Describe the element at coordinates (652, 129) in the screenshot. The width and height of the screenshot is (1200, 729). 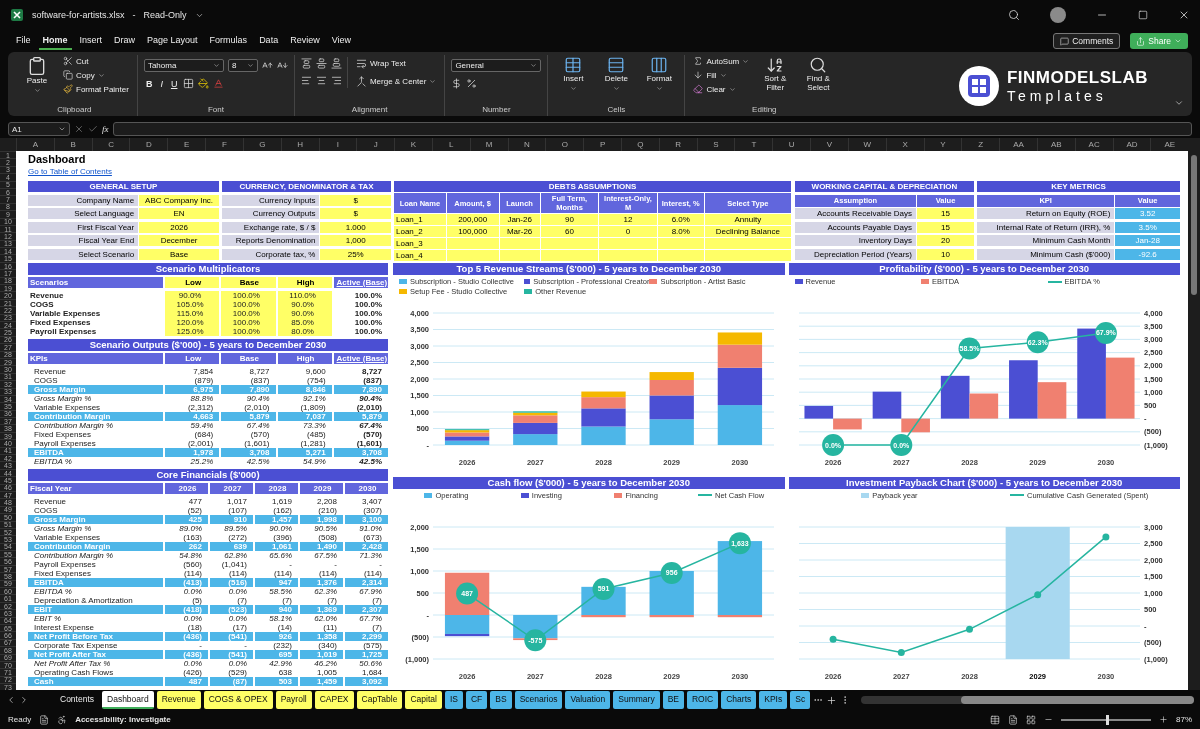
I see `formula-input` at that location.